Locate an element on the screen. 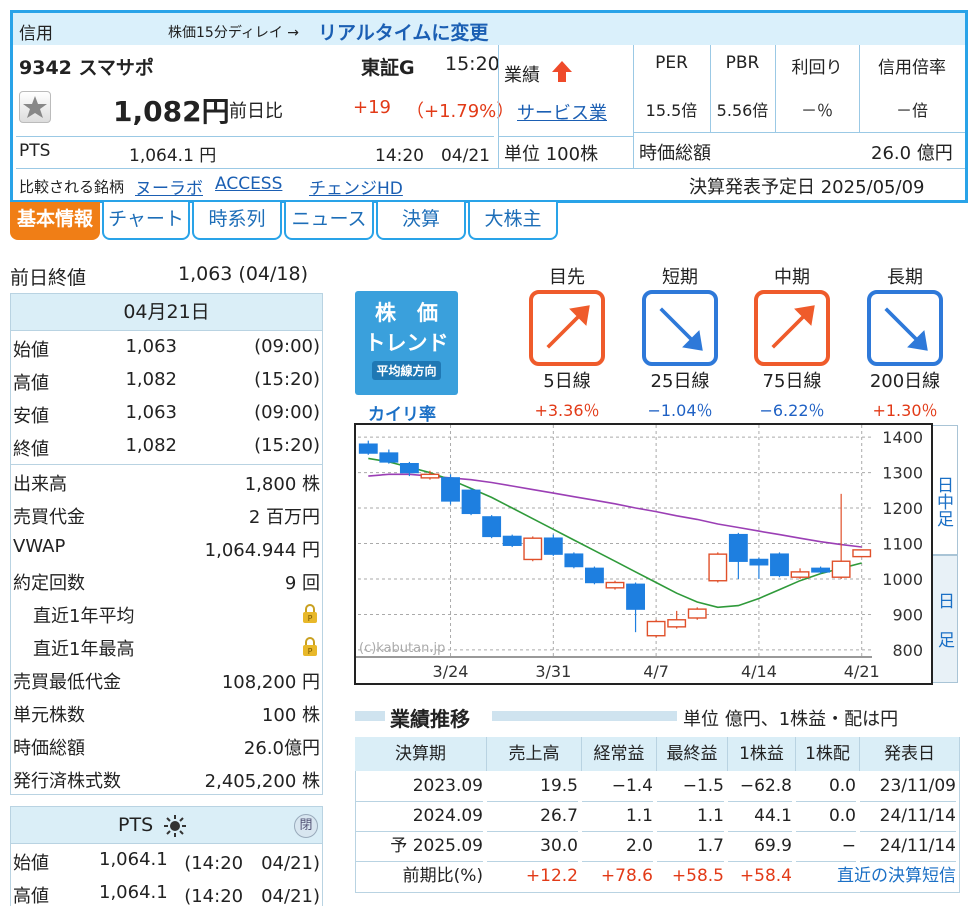 This screenshot has width=980, height=910. x-tick-label: 4/7 is located at coordinates (656, 671).